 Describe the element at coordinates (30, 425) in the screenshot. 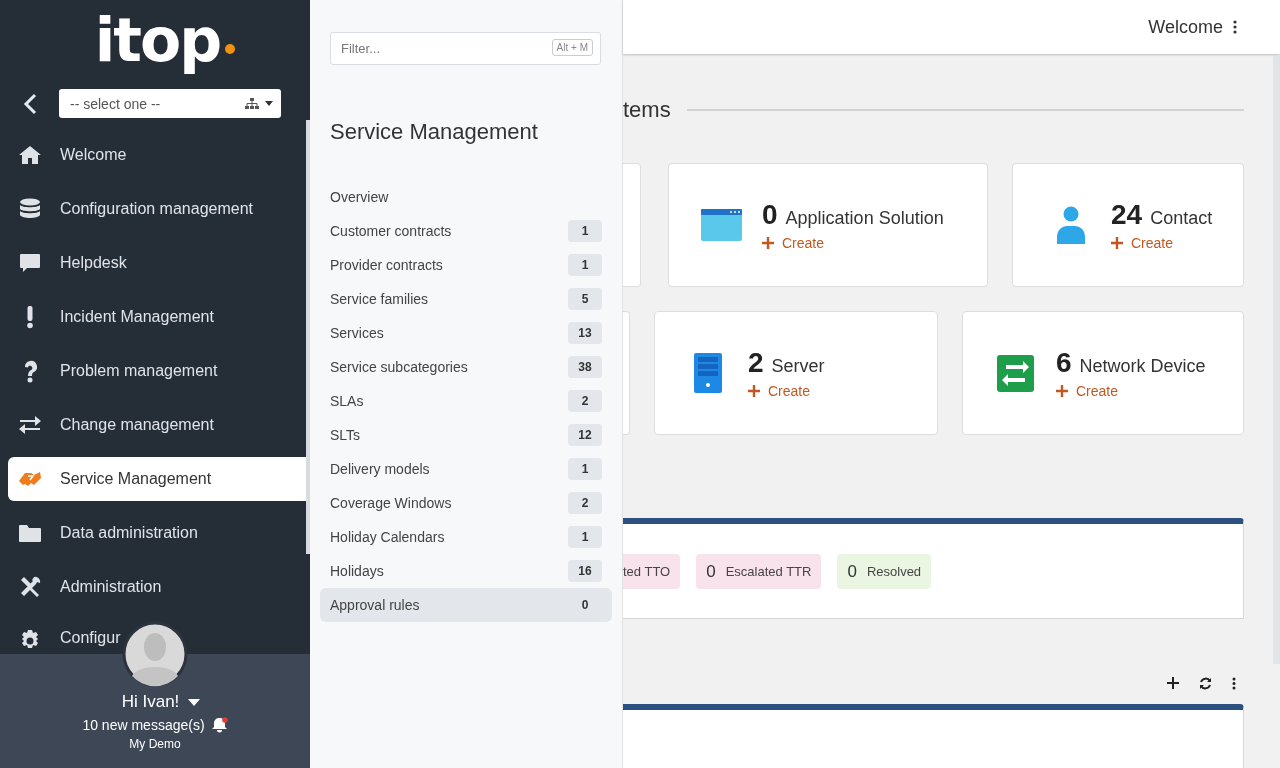

I see `swap-arrows-icon` at that location.